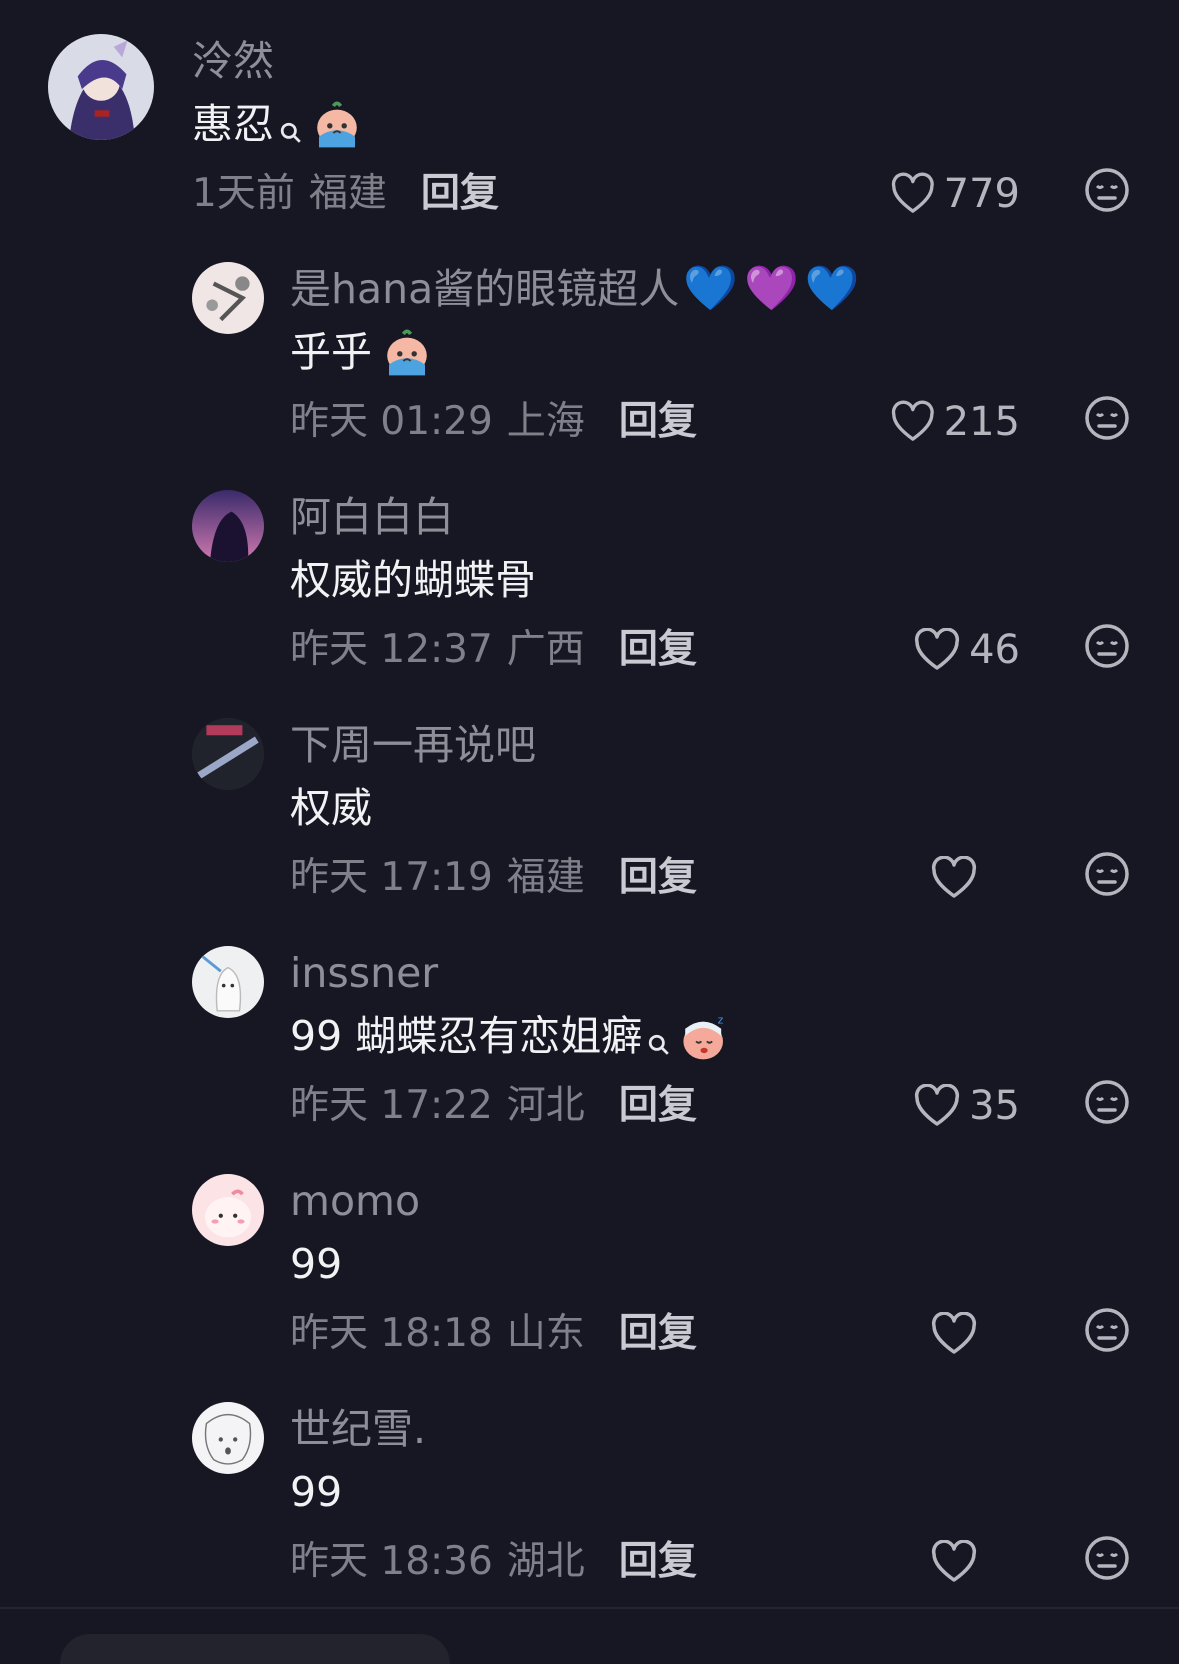 The width and height of the screenshot is (1179, 1664). Describe the element at coordinates (493, 1562) in the screenshot. I see `comment-meta: 昨天 18:36 湖北 回复` at that location.